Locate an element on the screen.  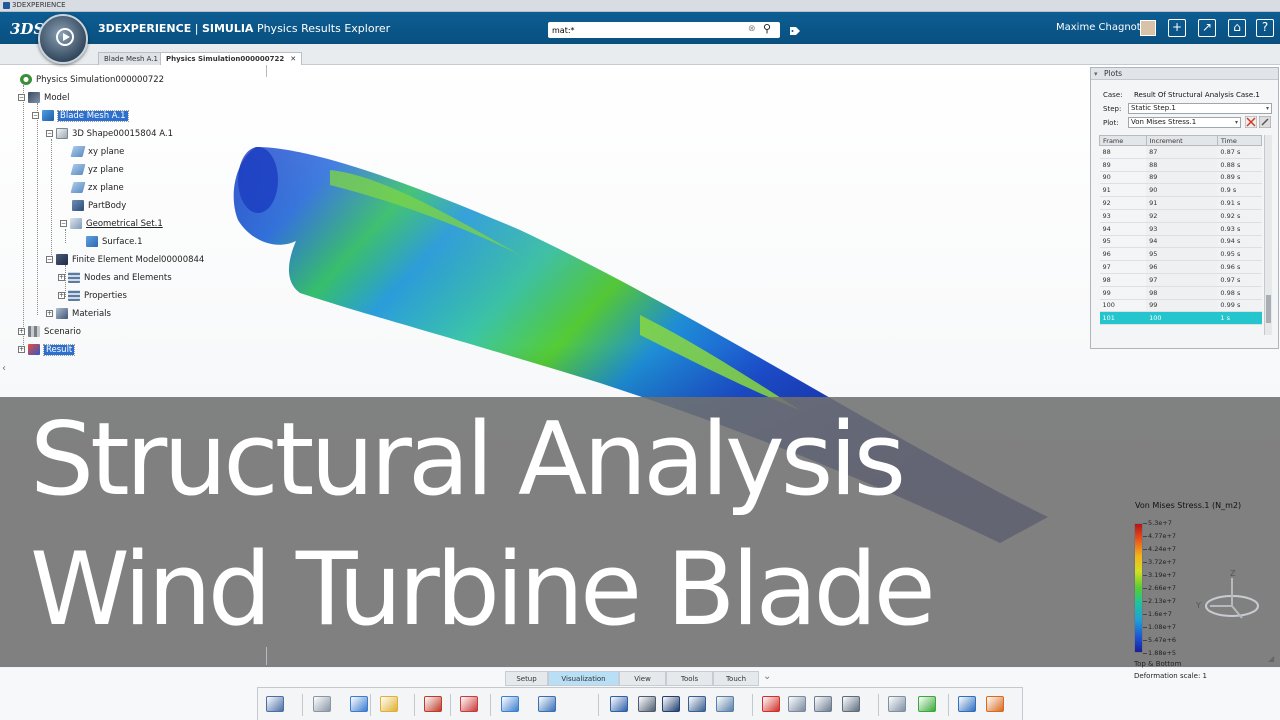
tree-item-fem: − Finite Element Model00000844 is located at coordinates (125, 260).